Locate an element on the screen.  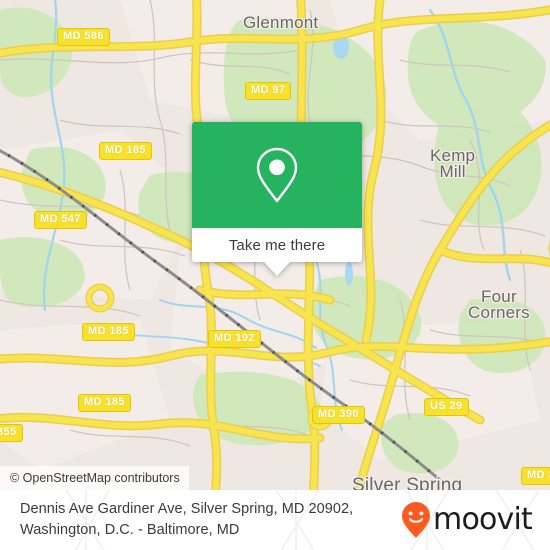
destination-popup: Take me there is located at coordinates (277, 199).